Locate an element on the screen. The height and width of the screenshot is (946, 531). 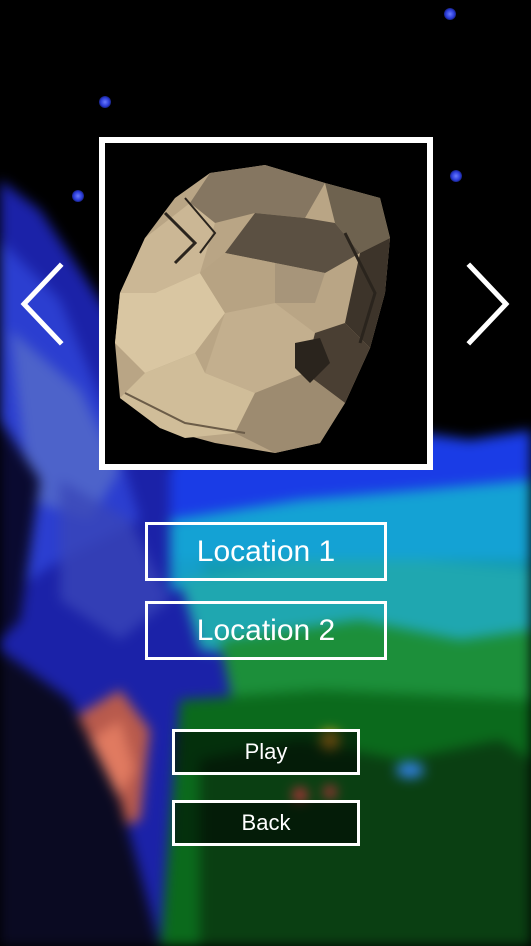
location-1-label: Location 1 is located at coordinates (266, 551).